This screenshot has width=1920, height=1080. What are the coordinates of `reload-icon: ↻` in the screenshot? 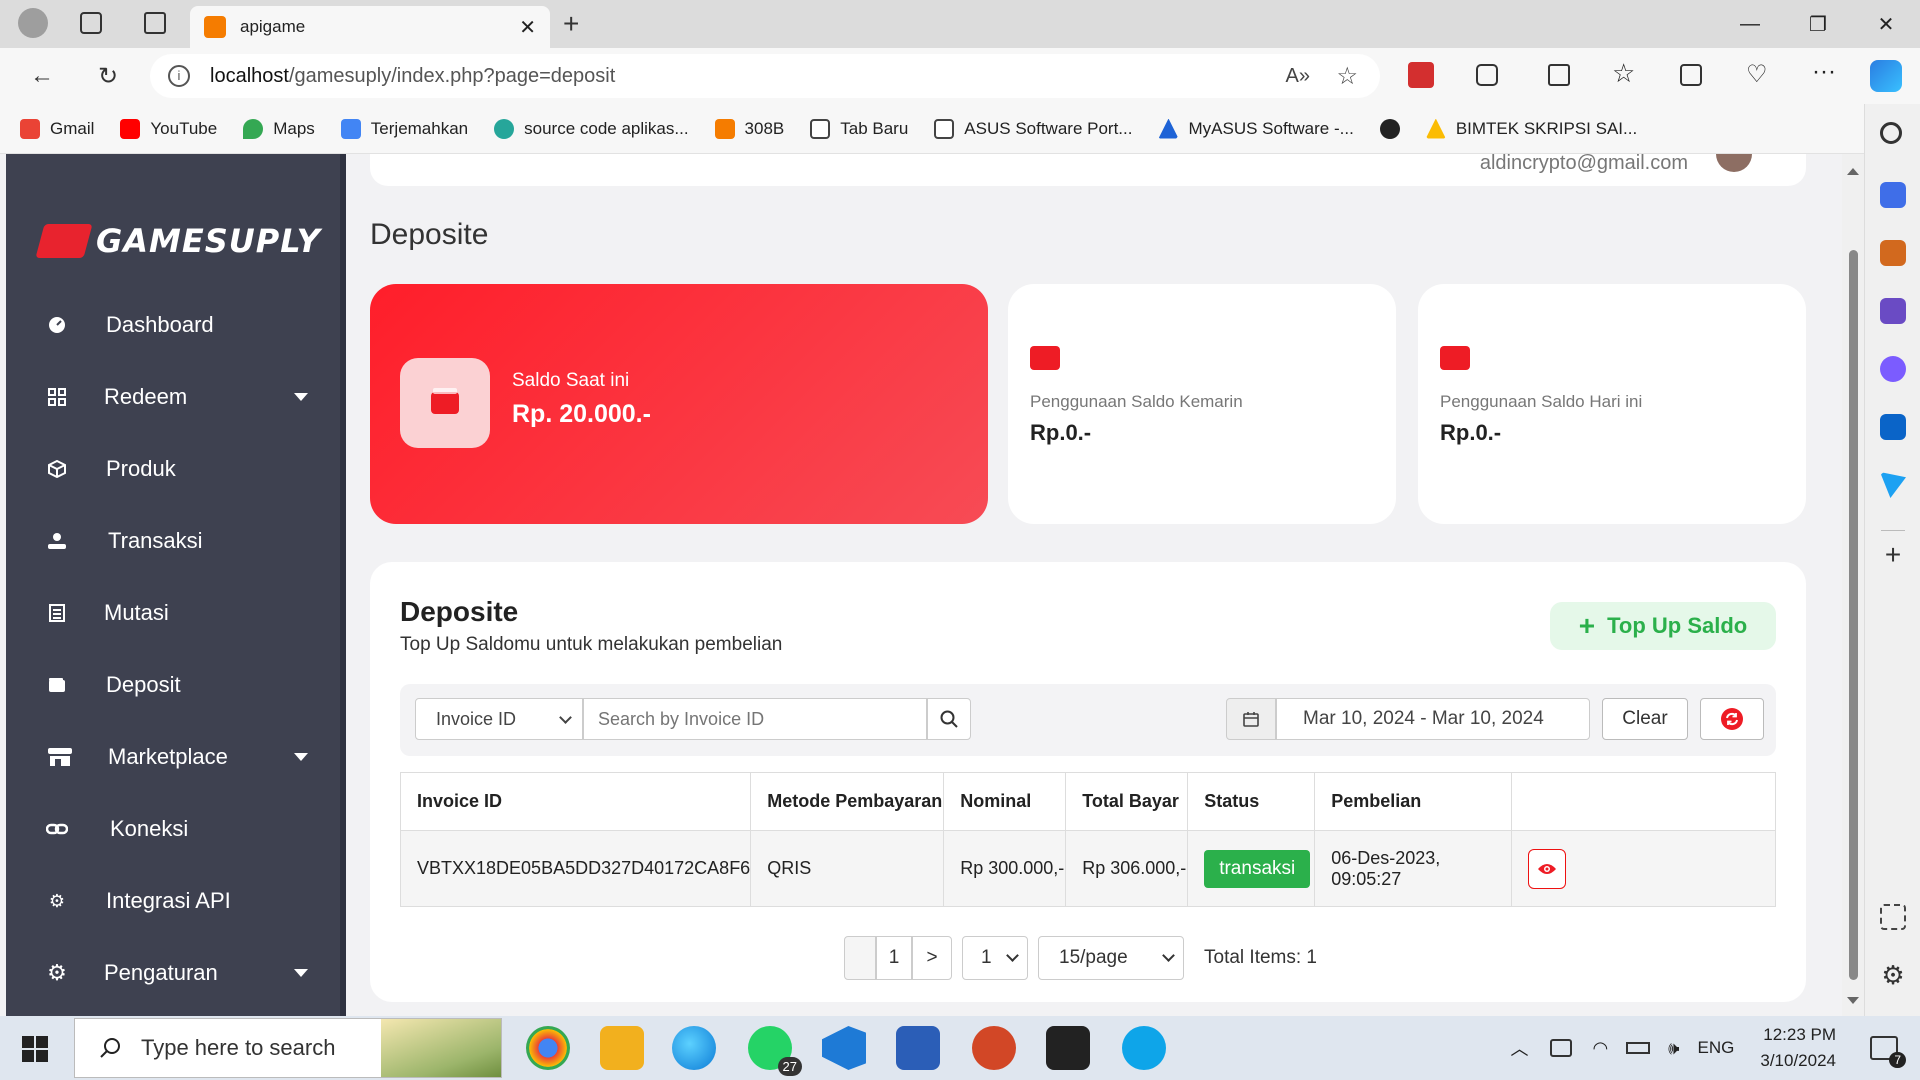 It's located at (108, 76).